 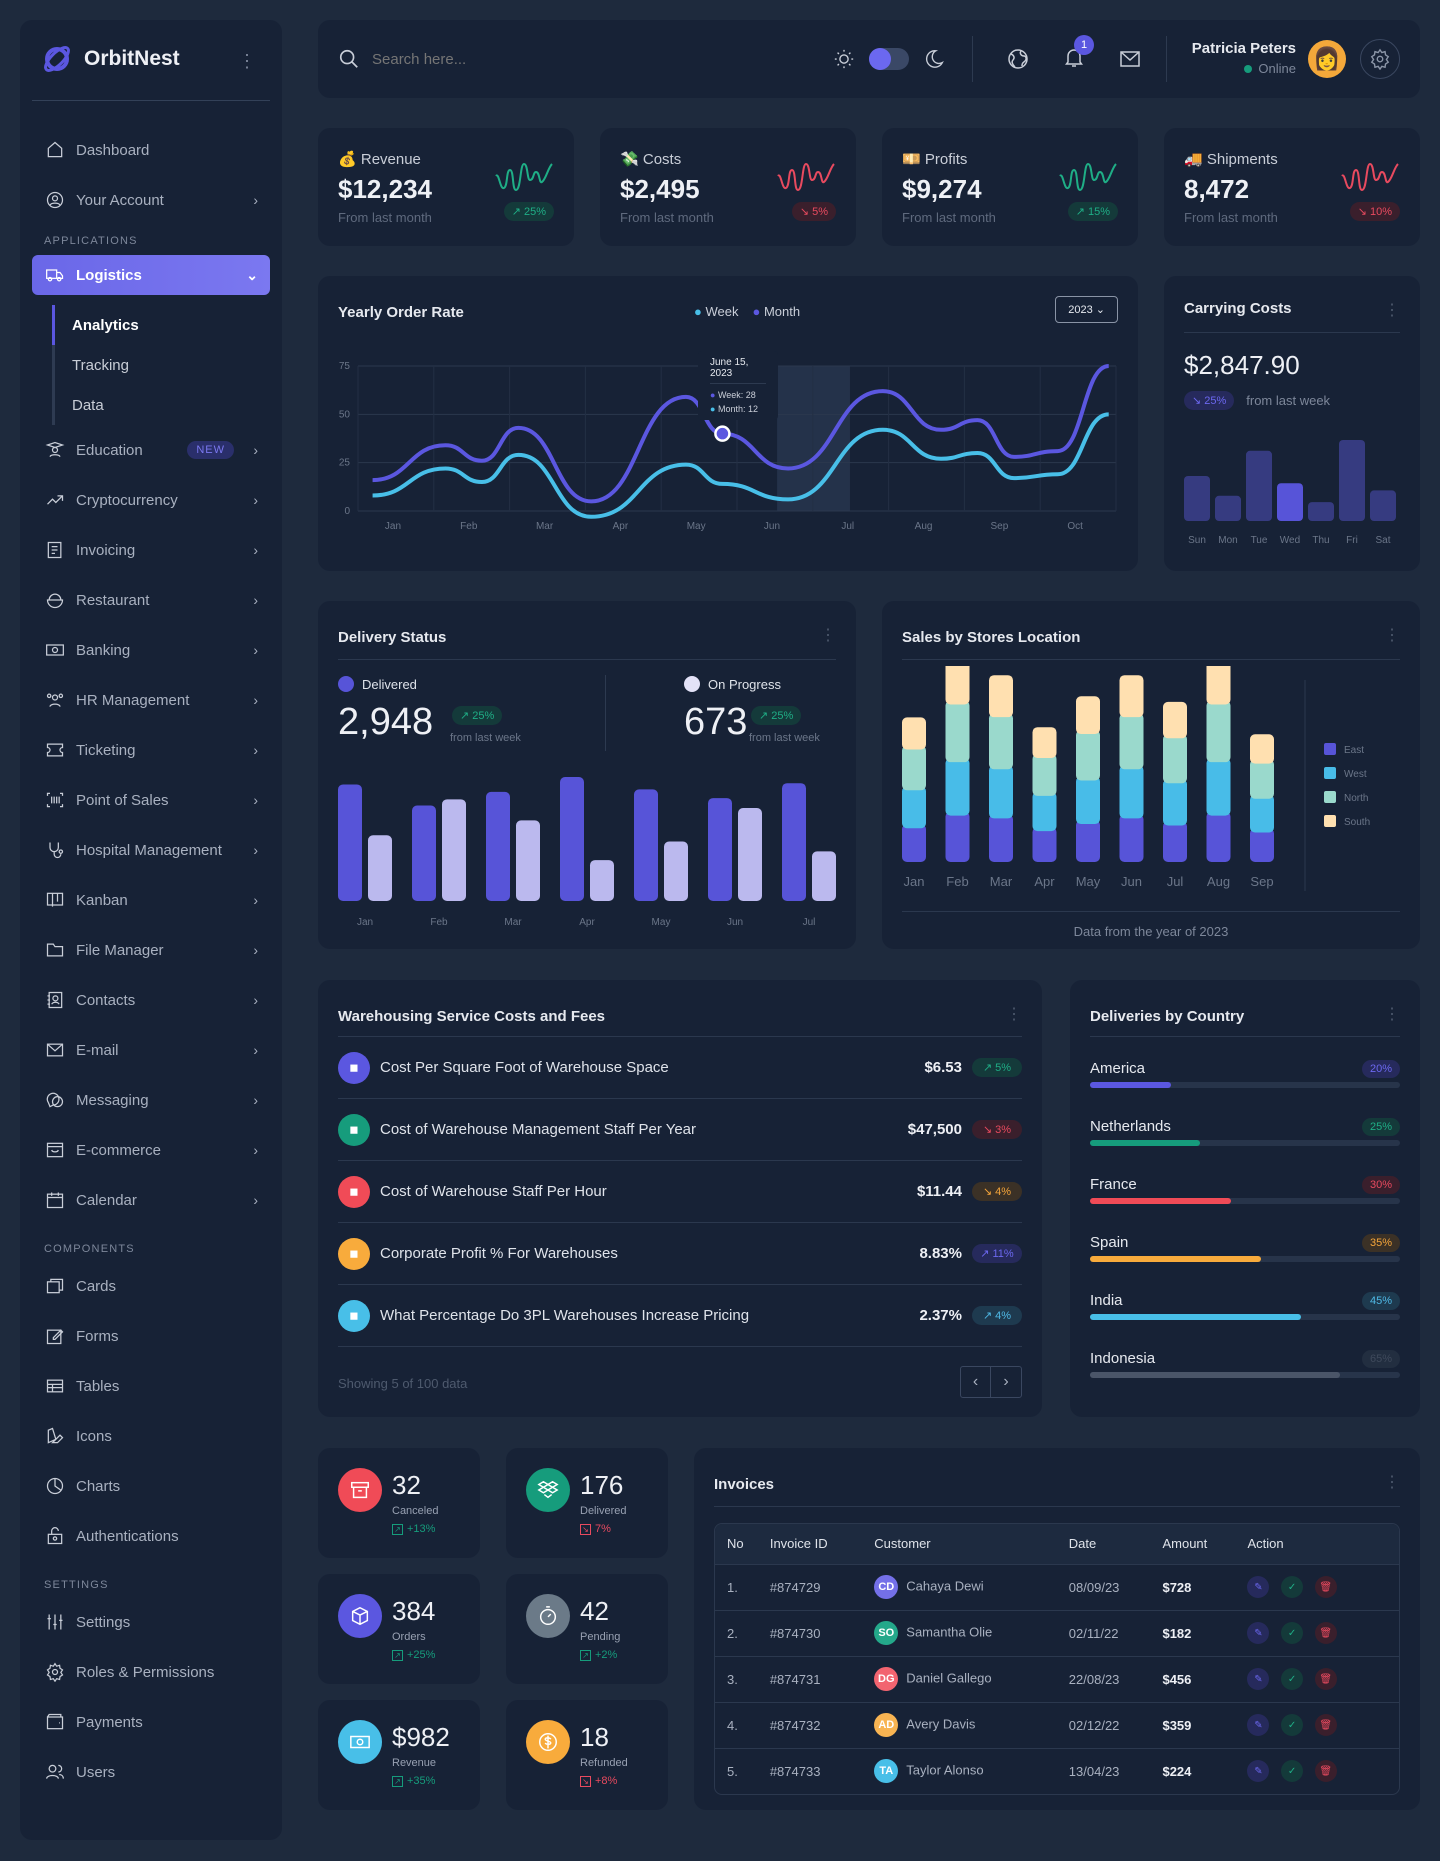 What do you see at coordinates (151, 150) in the screenshot?
I see `sidebar-item-dashboard: Dashboard` at bounding box center [151, 150].